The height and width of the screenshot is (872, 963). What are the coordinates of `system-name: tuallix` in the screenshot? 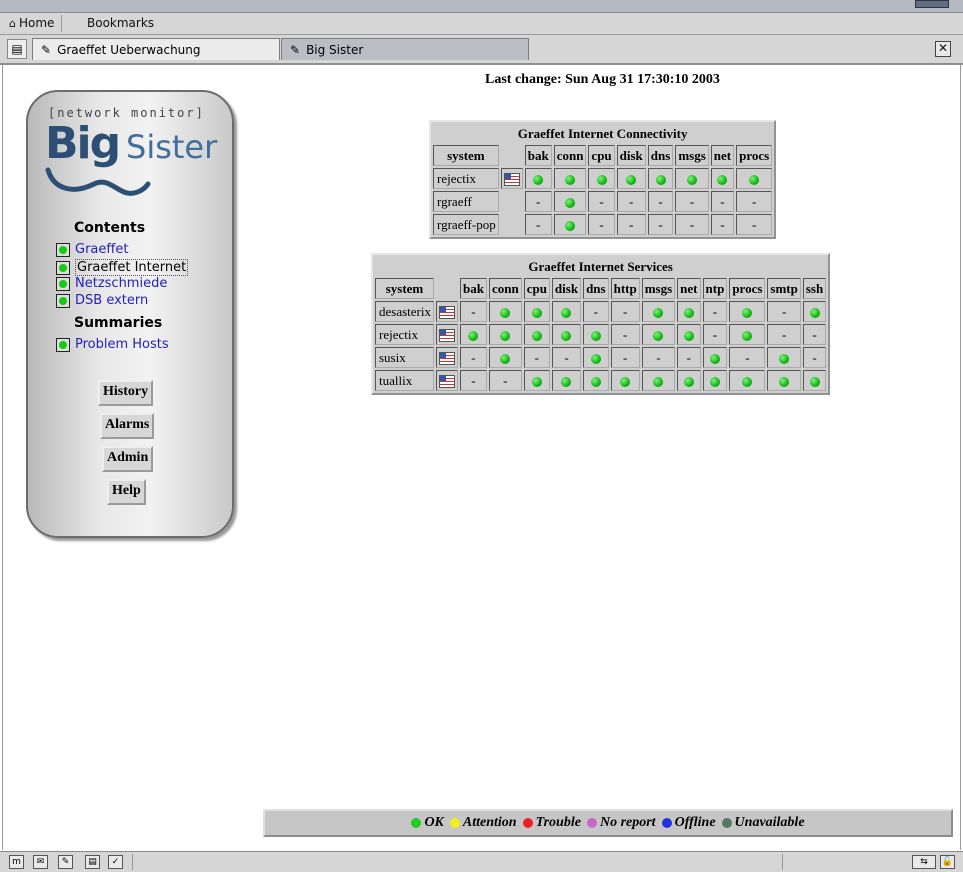 It's located at (404, 380).